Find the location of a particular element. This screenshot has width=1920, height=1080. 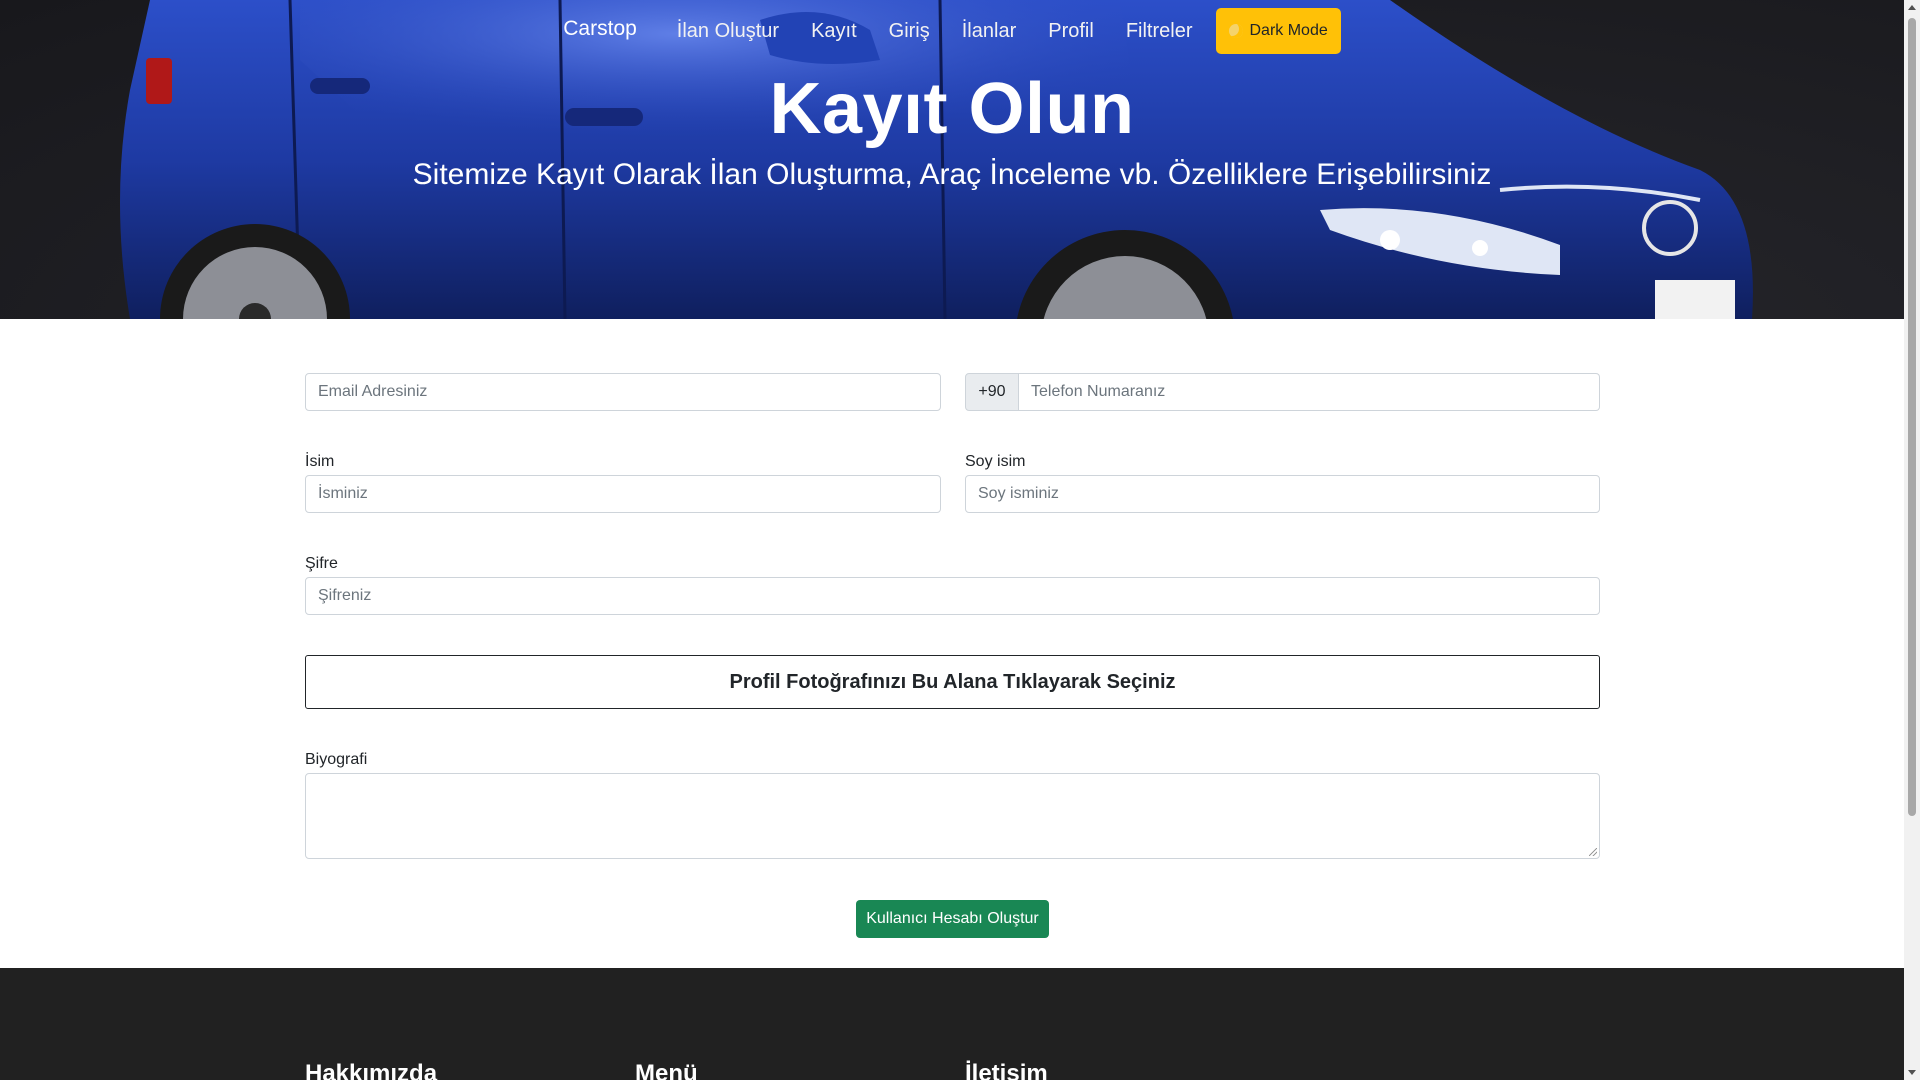

nav-link-filtreler: Filtreler is located at coordinates (1159, 31).